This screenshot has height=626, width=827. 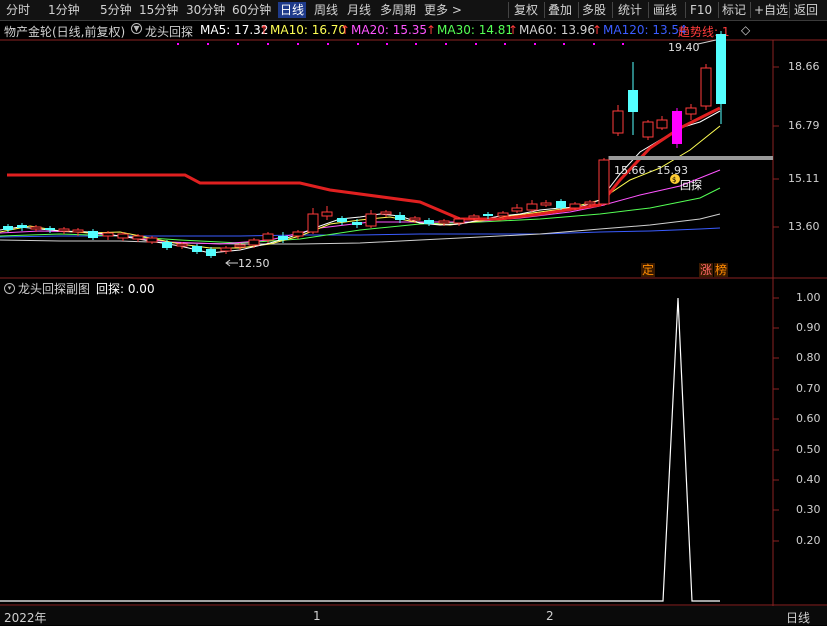 I want to click on dropdown-icon: ▾, so click(x=9, y=288).